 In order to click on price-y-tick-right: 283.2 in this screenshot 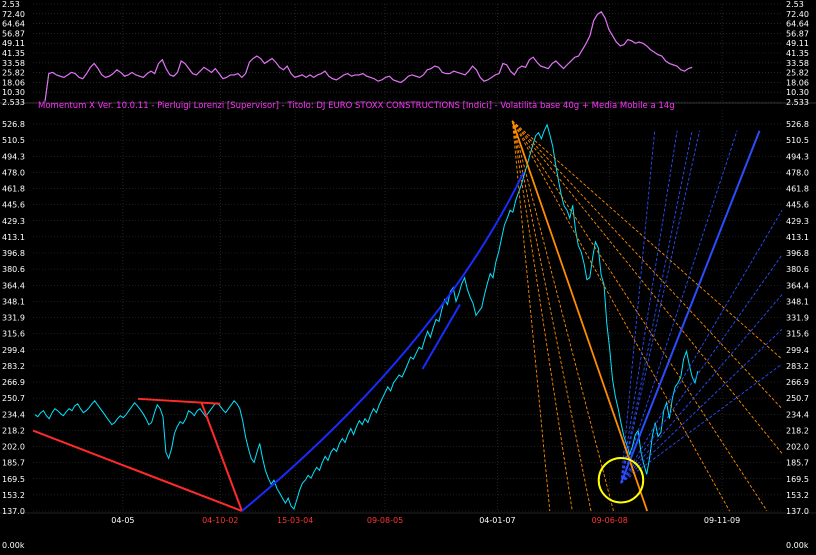, I will do `click(797, 366)`.